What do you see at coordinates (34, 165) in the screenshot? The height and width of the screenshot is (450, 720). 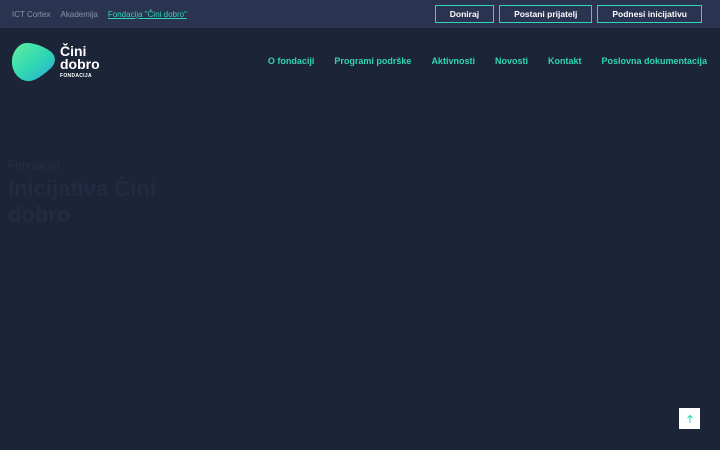 I see `hero-eyebrow: Fondacija` at bounding box center [34, 165].